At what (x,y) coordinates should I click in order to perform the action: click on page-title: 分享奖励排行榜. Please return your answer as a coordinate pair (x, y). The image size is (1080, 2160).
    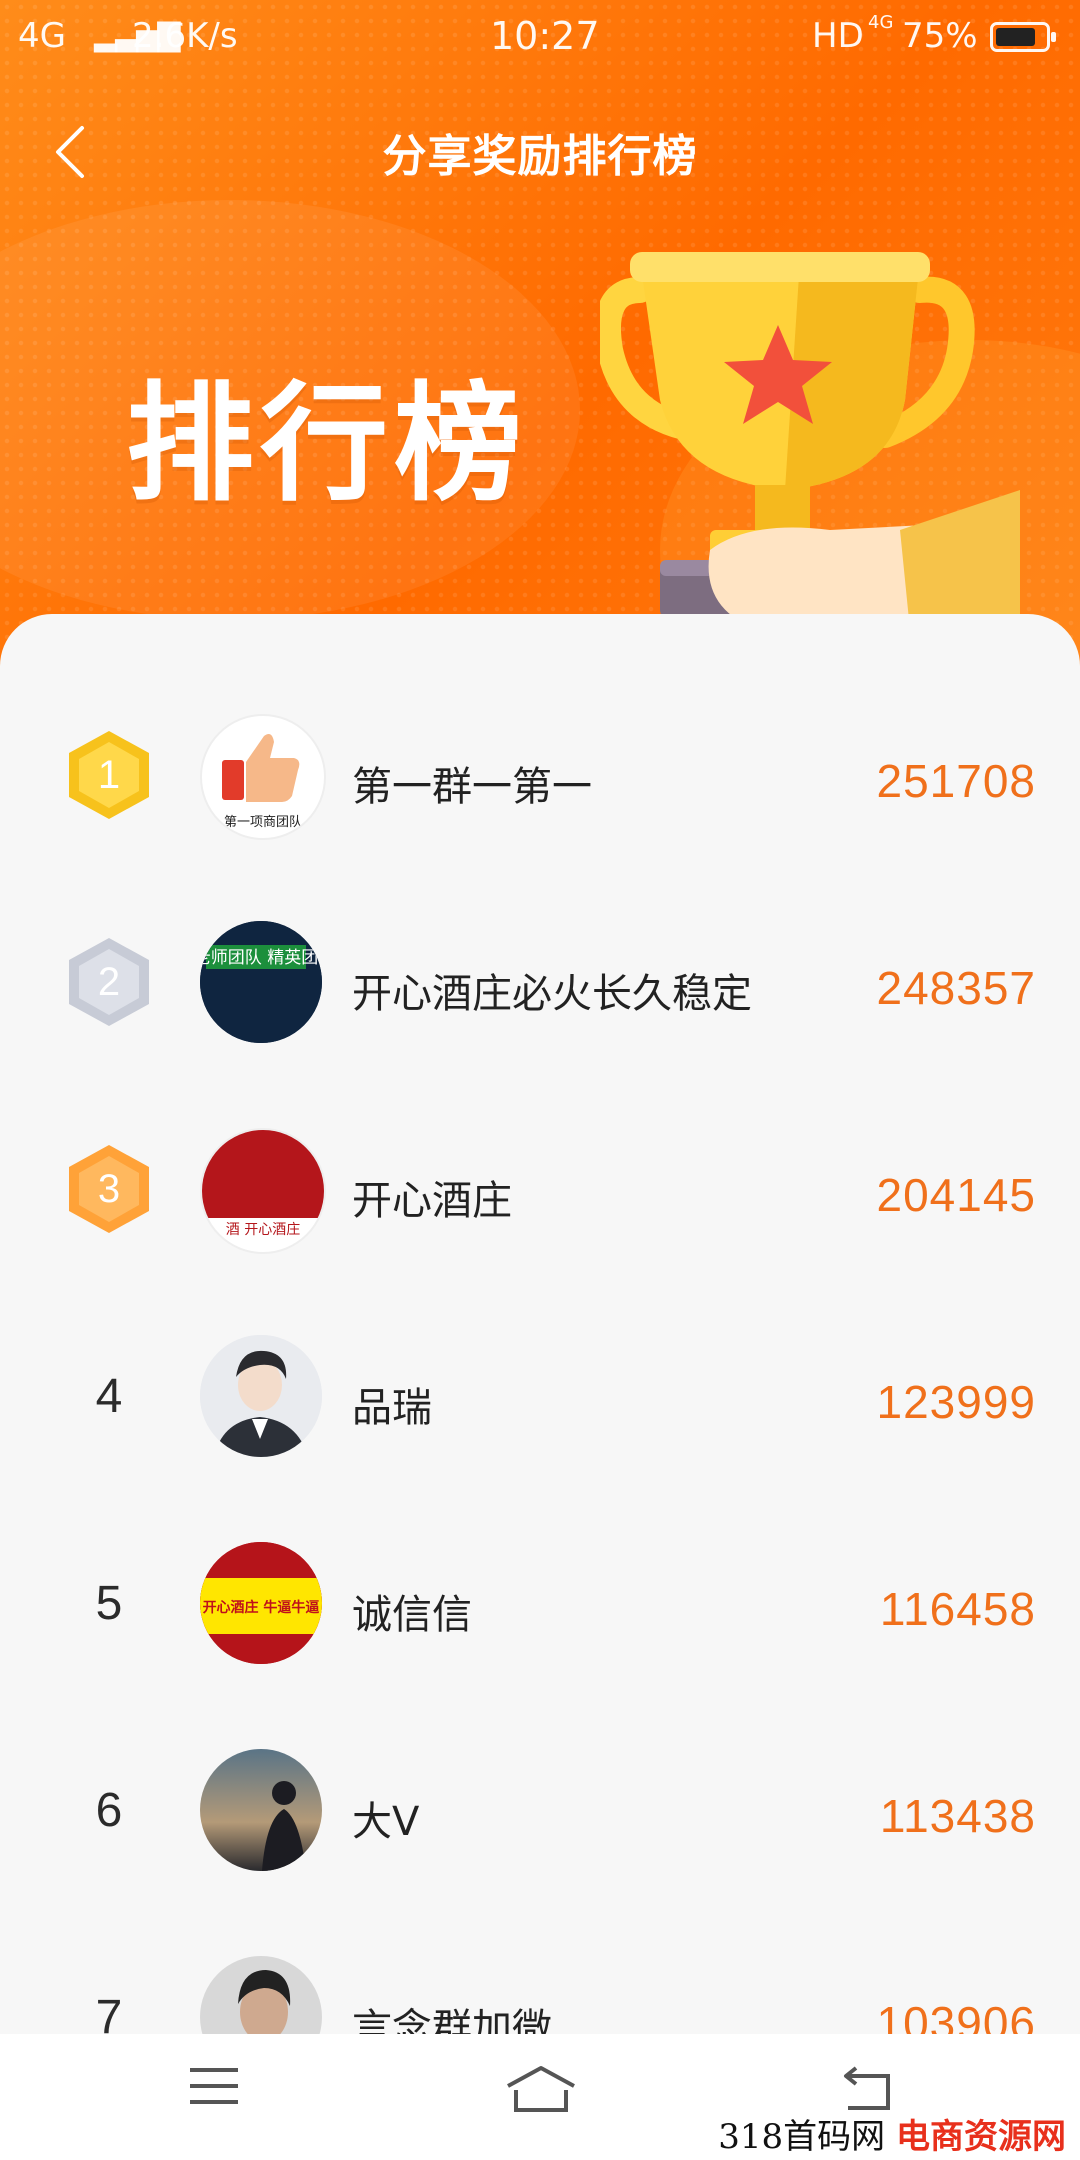
    Looking at the image, I should click on (540, 156).